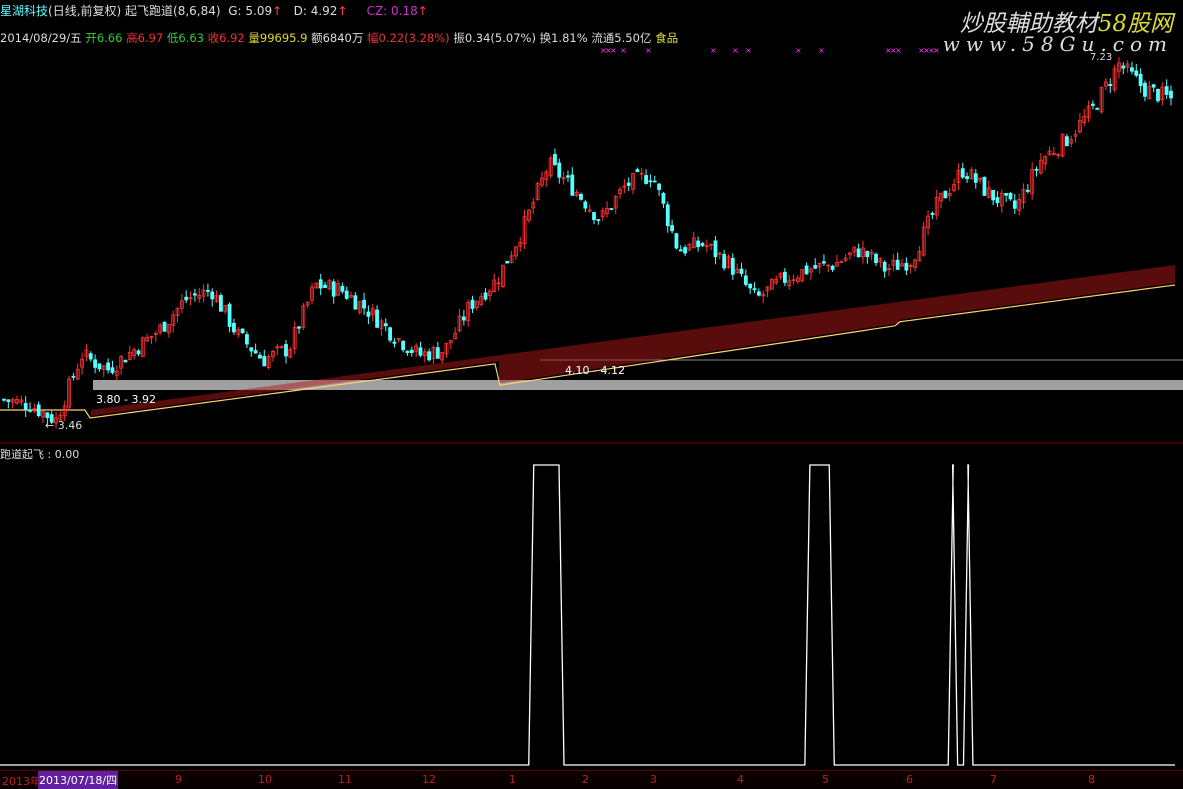  What do you see at coordinates (64, 425) in the screenshot?
I see `min-price-label: ← 3.46` at bounding box center [64, 425].